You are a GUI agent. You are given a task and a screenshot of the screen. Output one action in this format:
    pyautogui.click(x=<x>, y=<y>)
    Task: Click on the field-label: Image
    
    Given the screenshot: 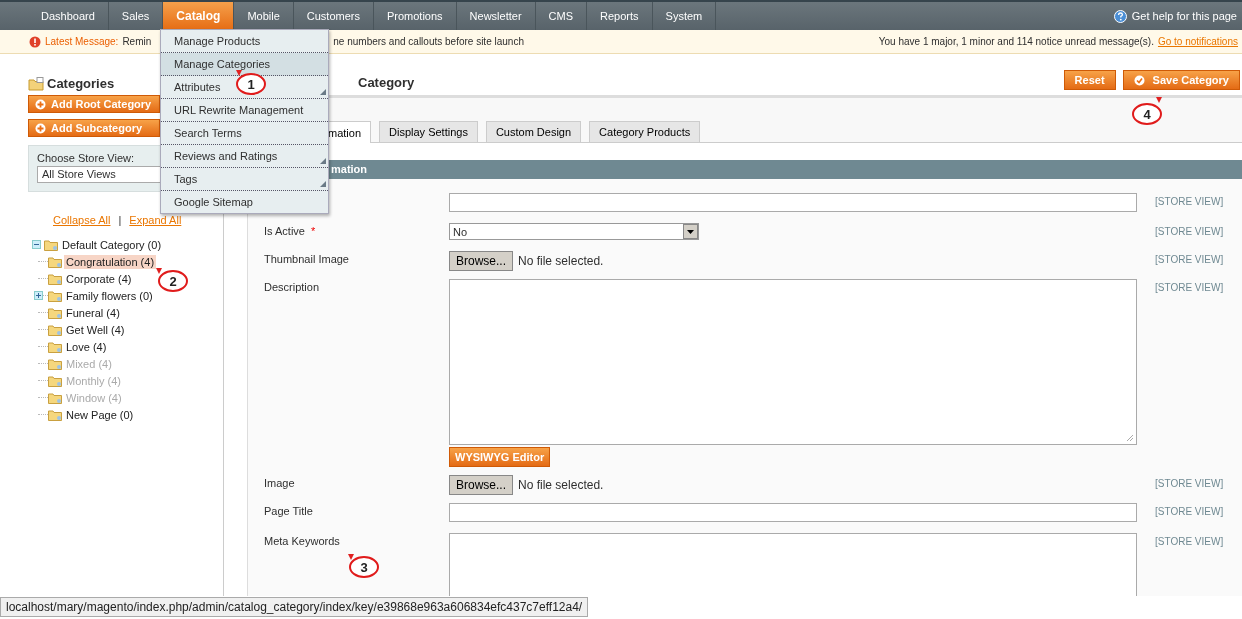 What is the action you would take?
    pyautogui.click(x=279, y=483)
    